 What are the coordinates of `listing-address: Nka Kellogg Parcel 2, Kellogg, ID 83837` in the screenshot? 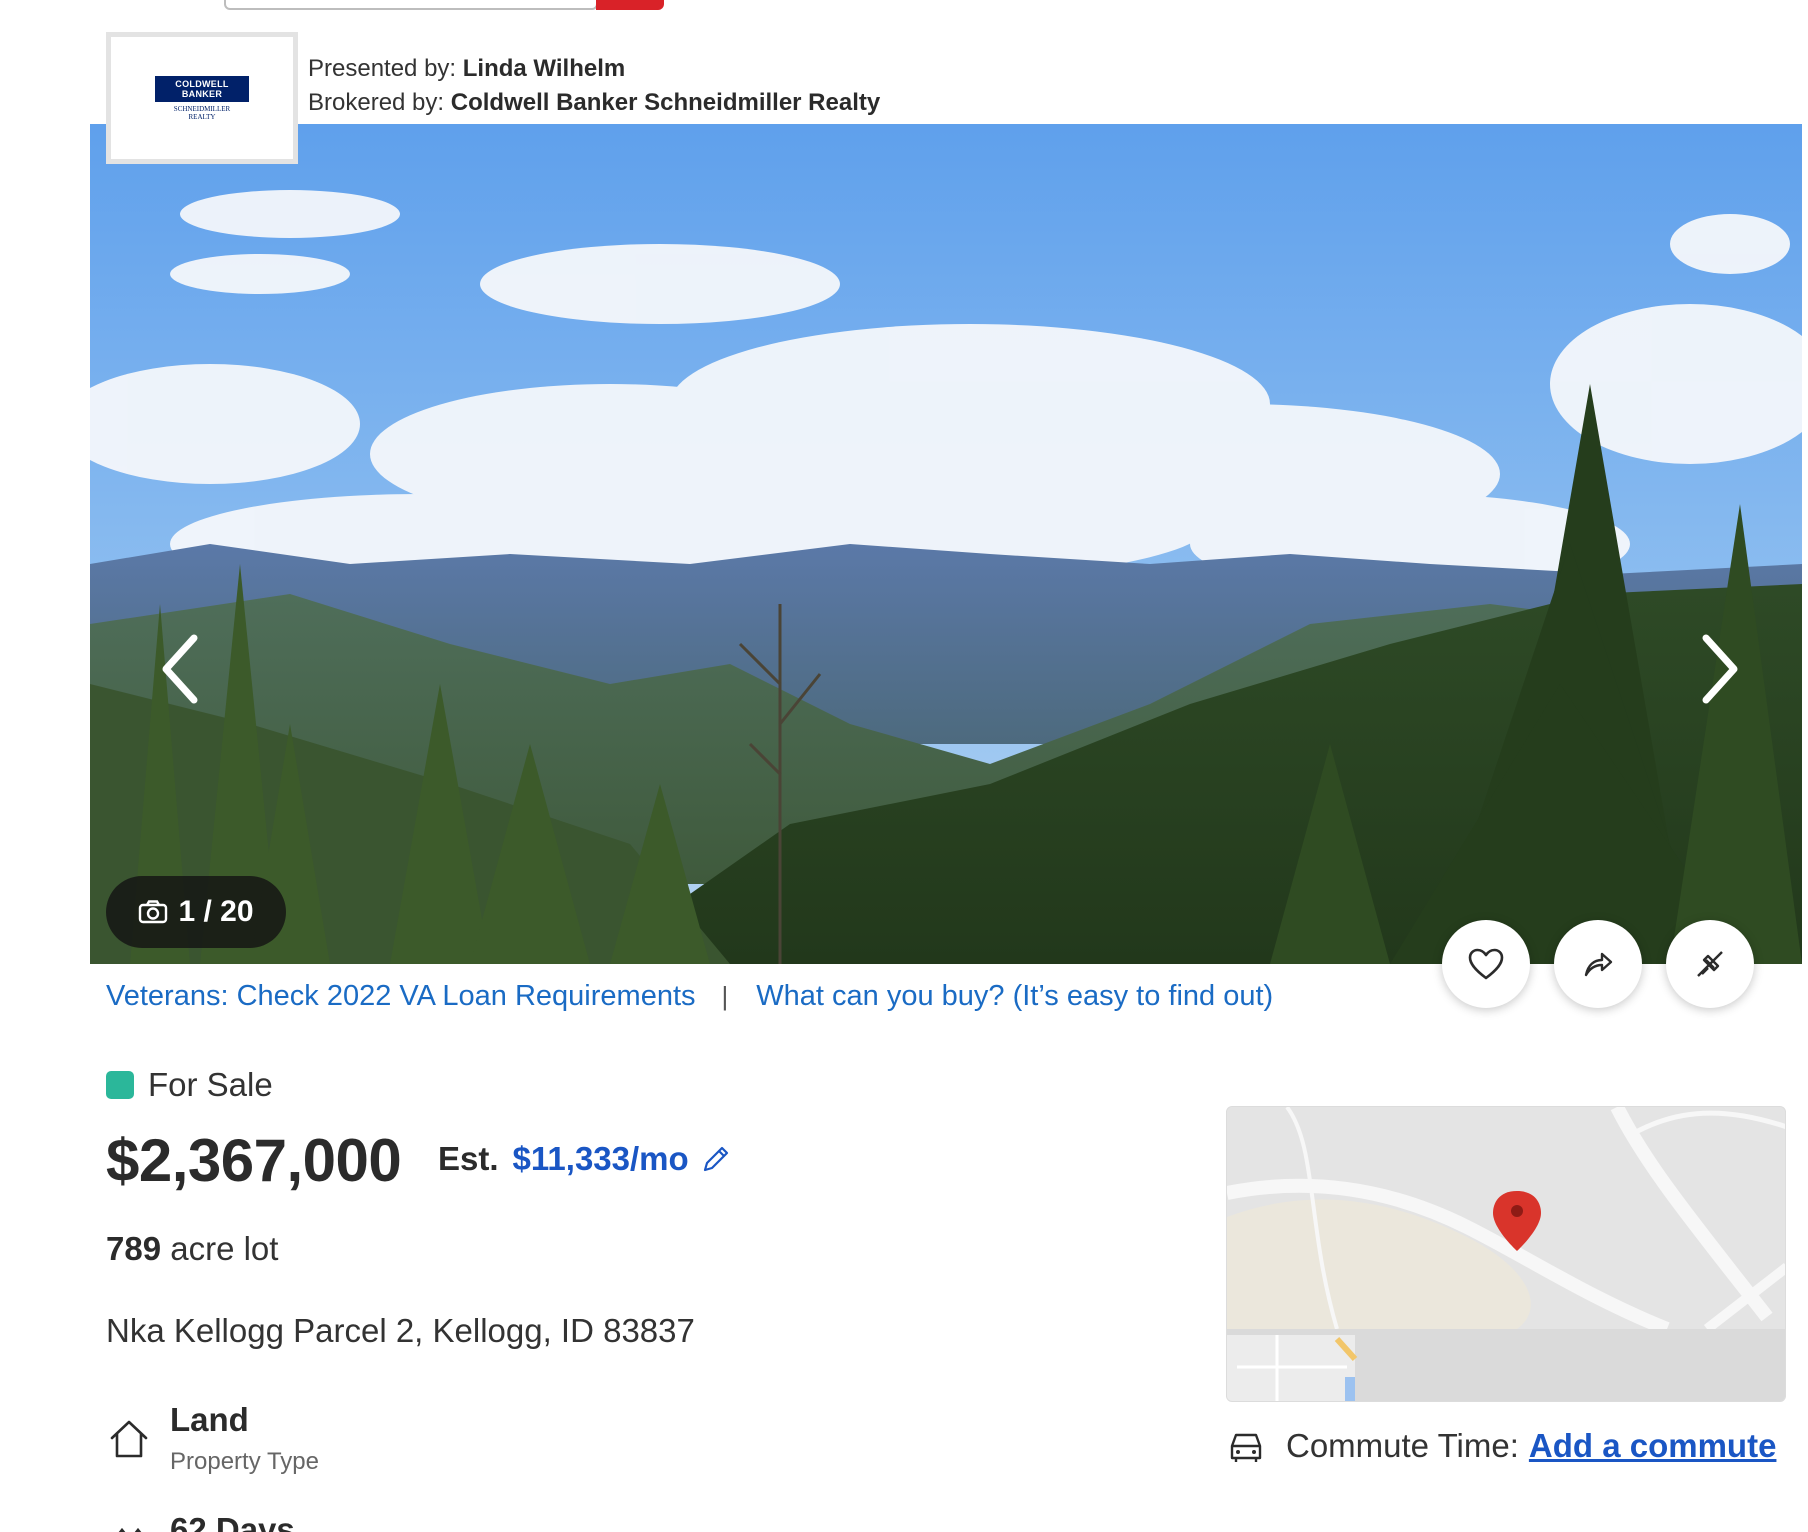 It's located at (400, 1330).